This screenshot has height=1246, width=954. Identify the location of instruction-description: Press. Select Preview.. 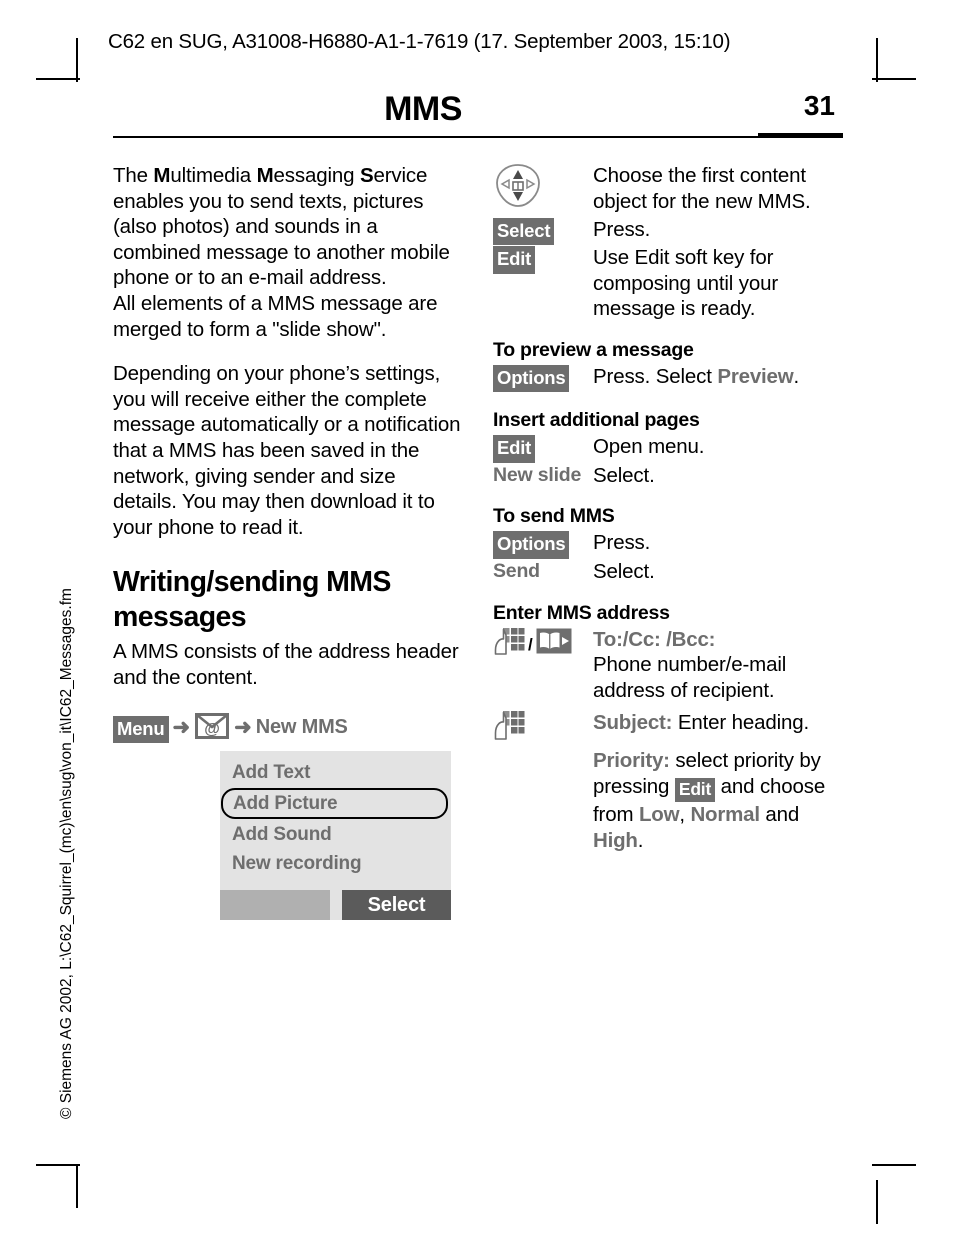
(719, 377).